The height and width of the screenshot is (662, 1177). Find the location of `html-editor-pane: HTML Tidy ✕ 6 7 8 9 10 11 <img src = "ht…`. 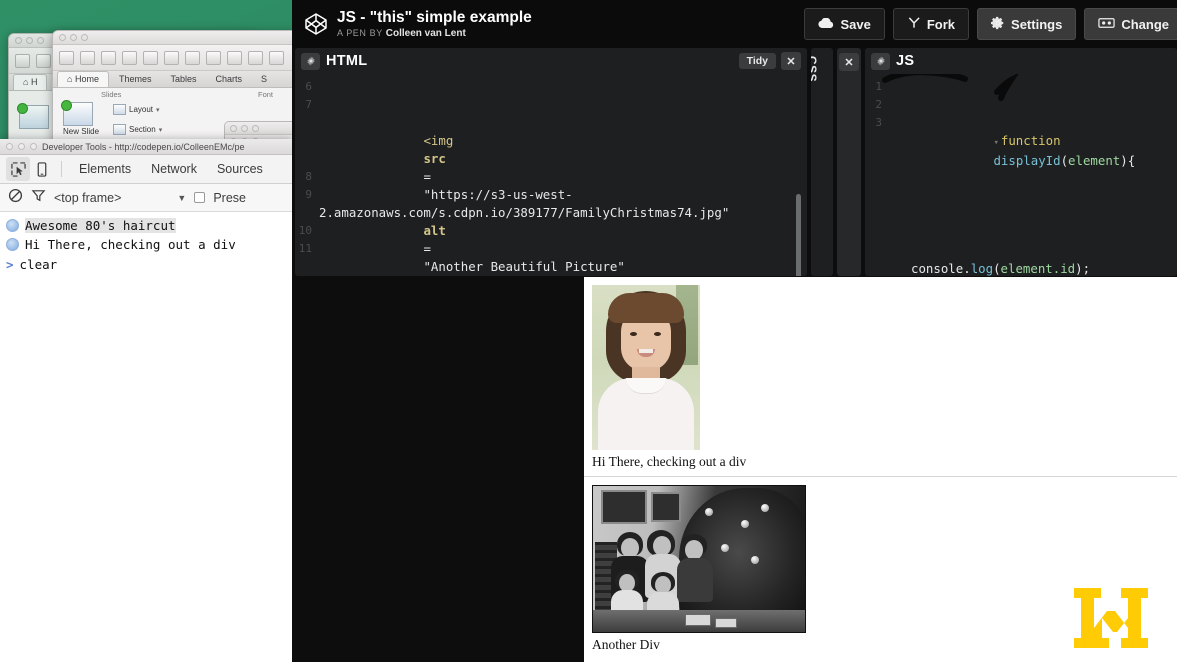

html-editor-pane: HTML Tidy ✕ 6 7 8 9 10 11 <img src = "ht… is located at coordinates (551, 162).